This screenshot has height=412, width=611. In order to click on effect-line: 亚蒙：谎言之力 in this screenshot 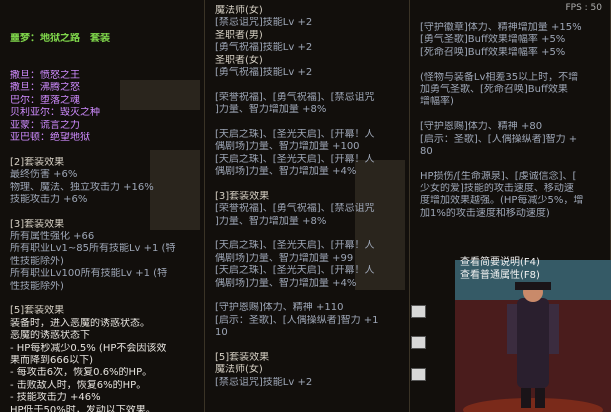, I will do `click(45, 125)`.